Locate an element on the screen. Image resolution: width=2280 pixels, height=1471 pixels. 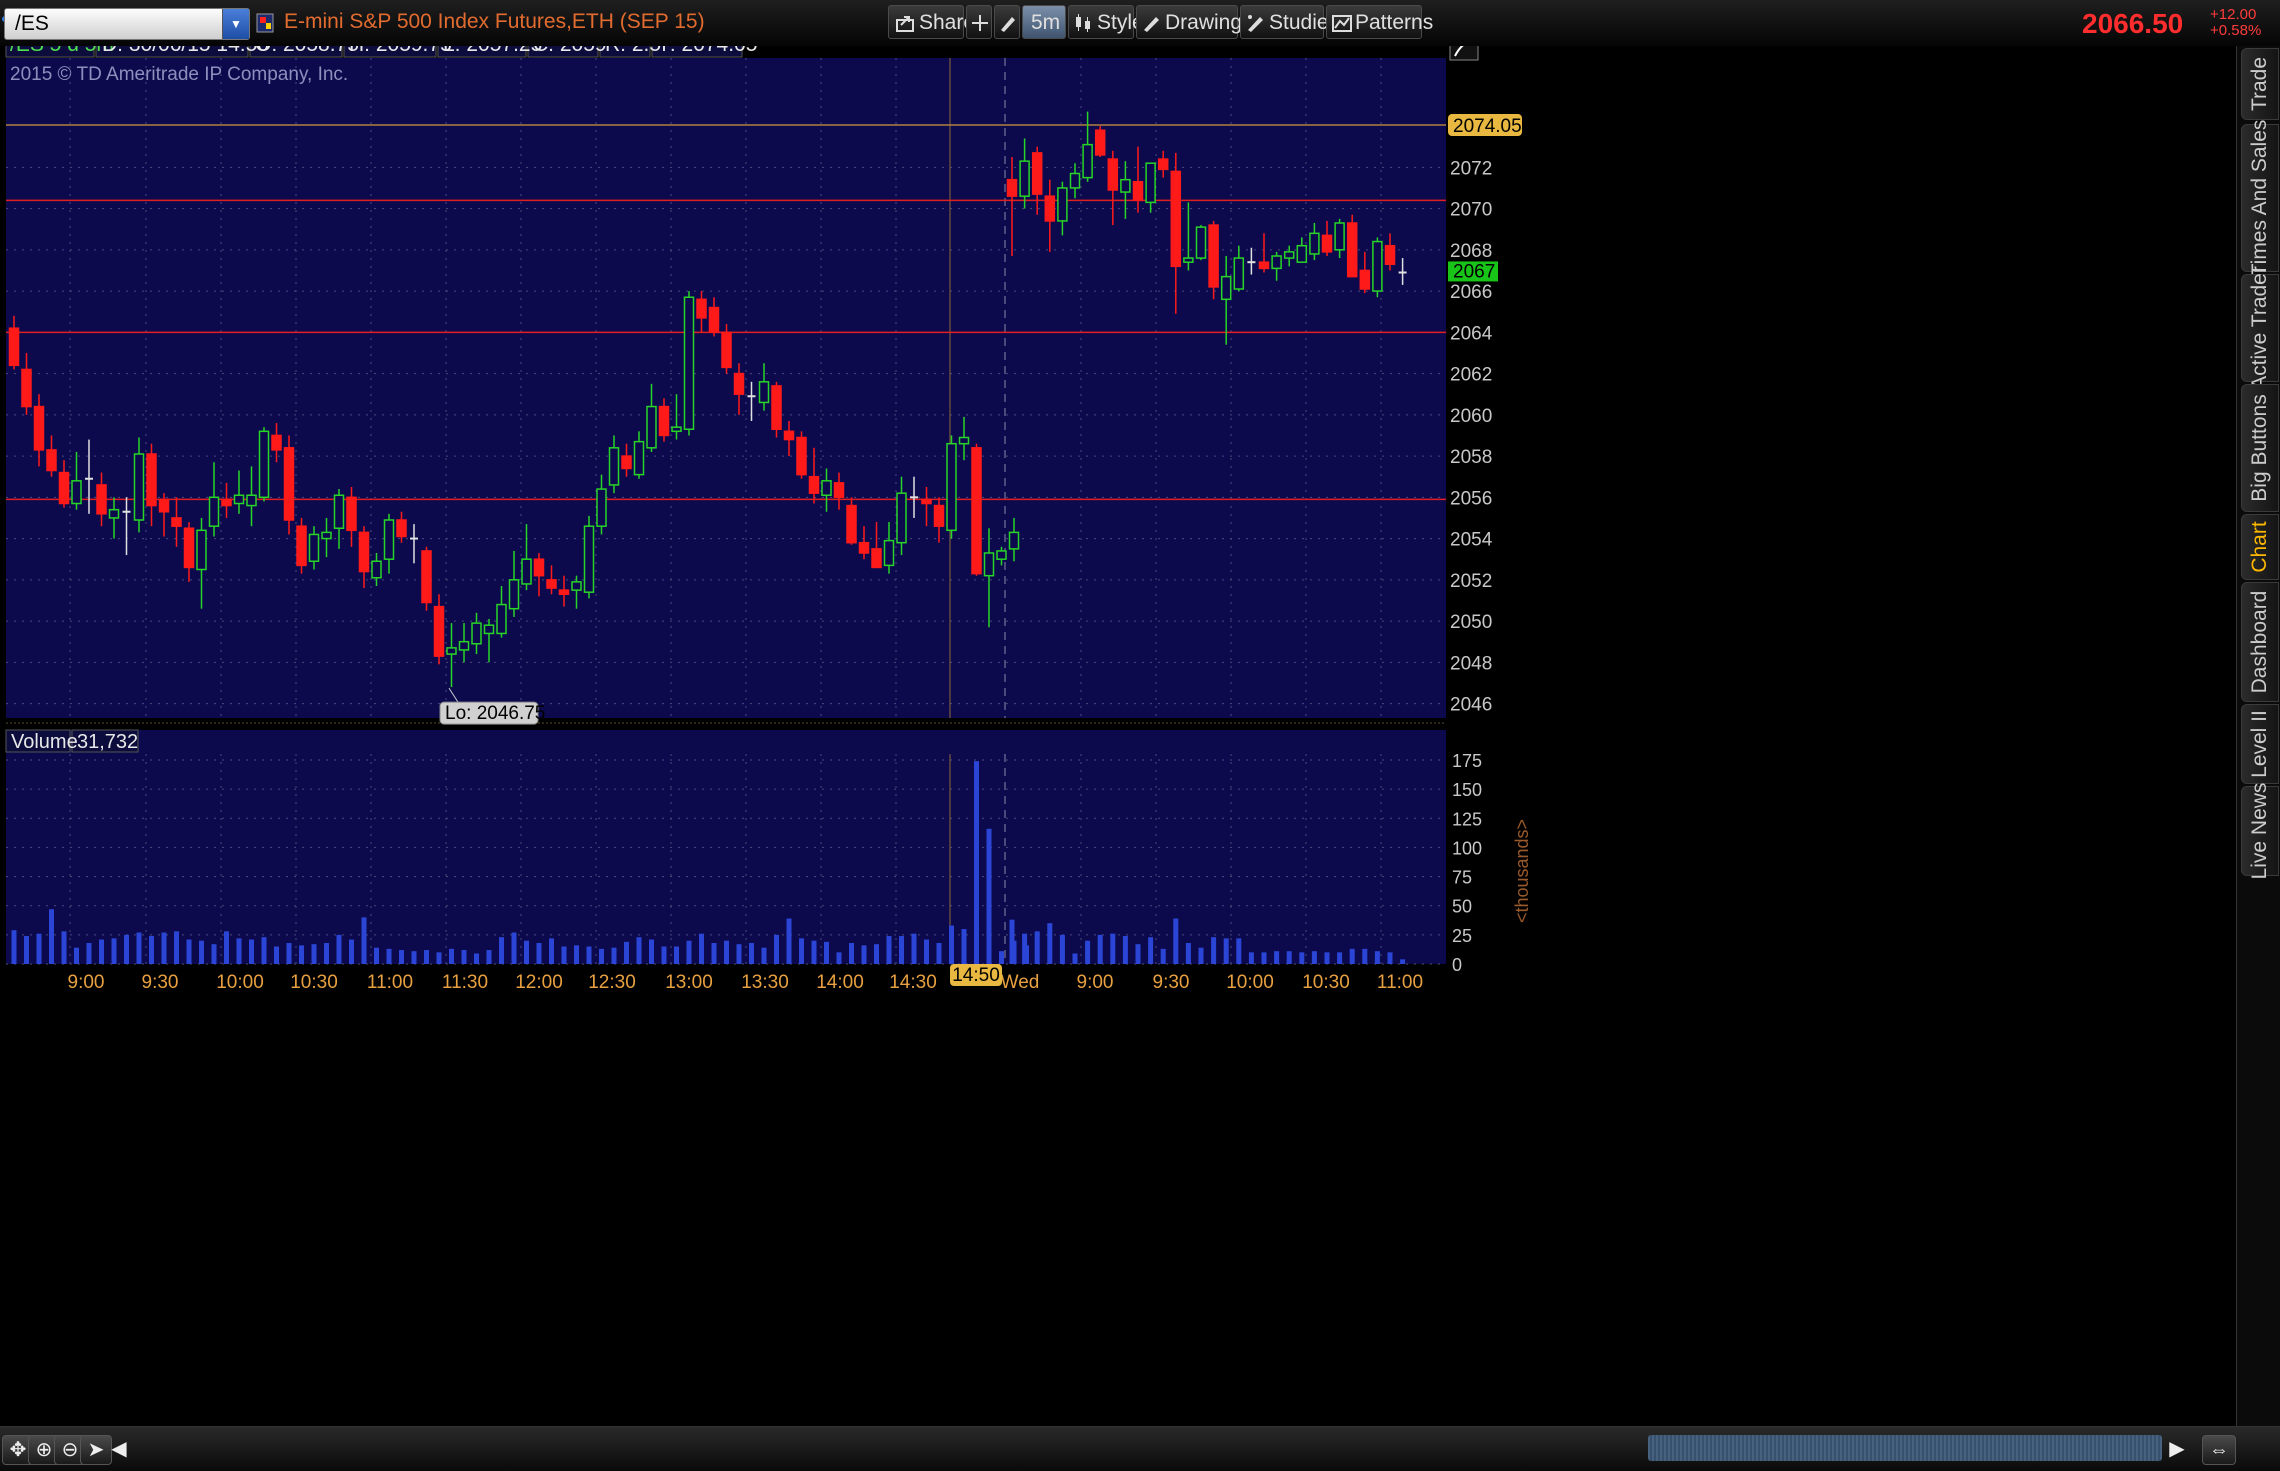
studies-button: Studies is located at coordinates (1289, 22).